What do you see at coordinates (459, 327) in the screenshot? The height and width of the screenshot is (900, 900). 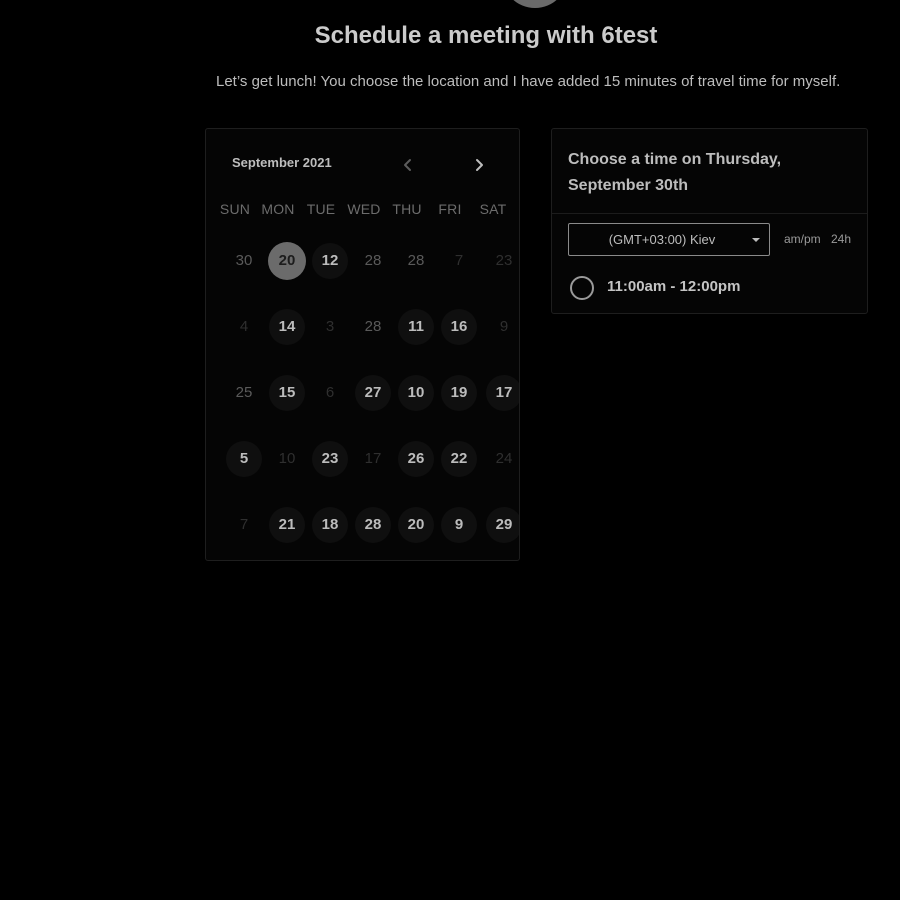 I see `calendar-day: 16` at bounding box center [459, 327].